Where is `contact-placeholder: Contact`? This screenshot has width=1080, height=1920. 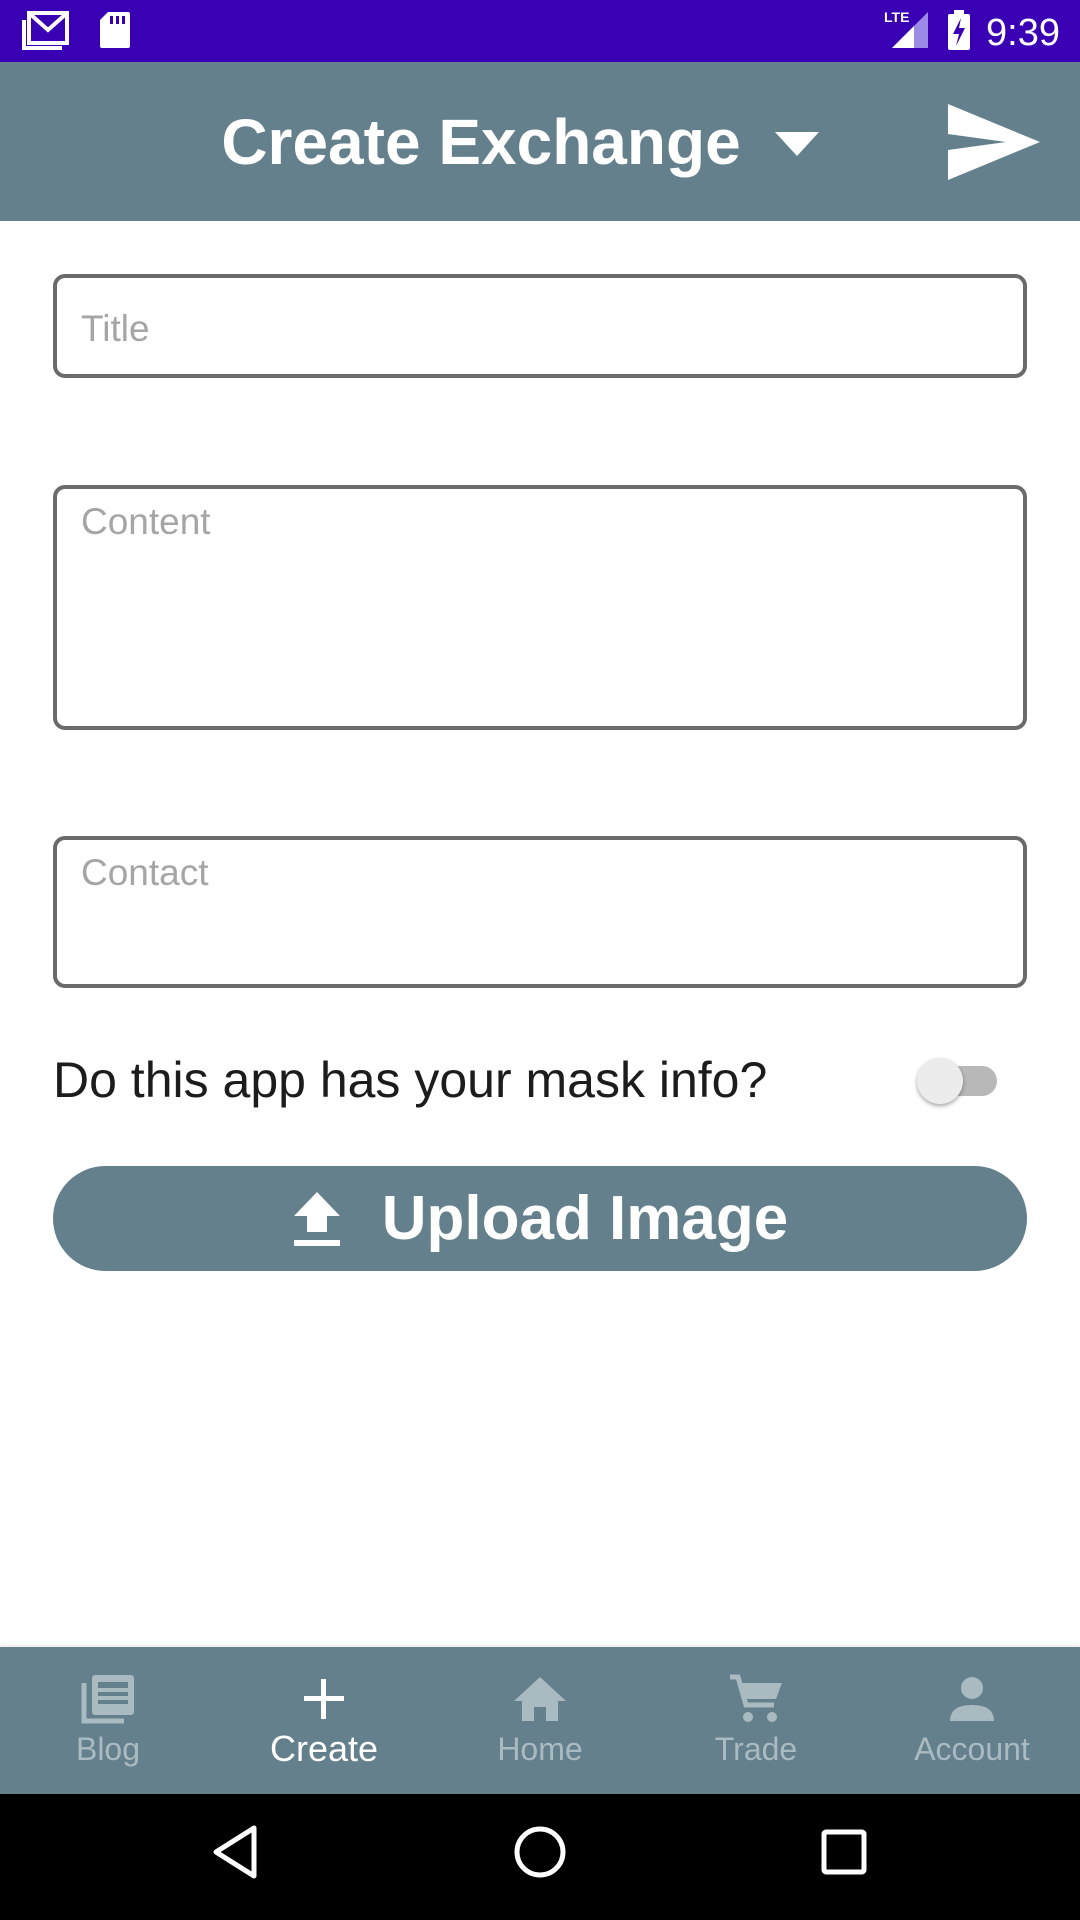 contact-placeholder: Contact is located at coordinates (145, 872).